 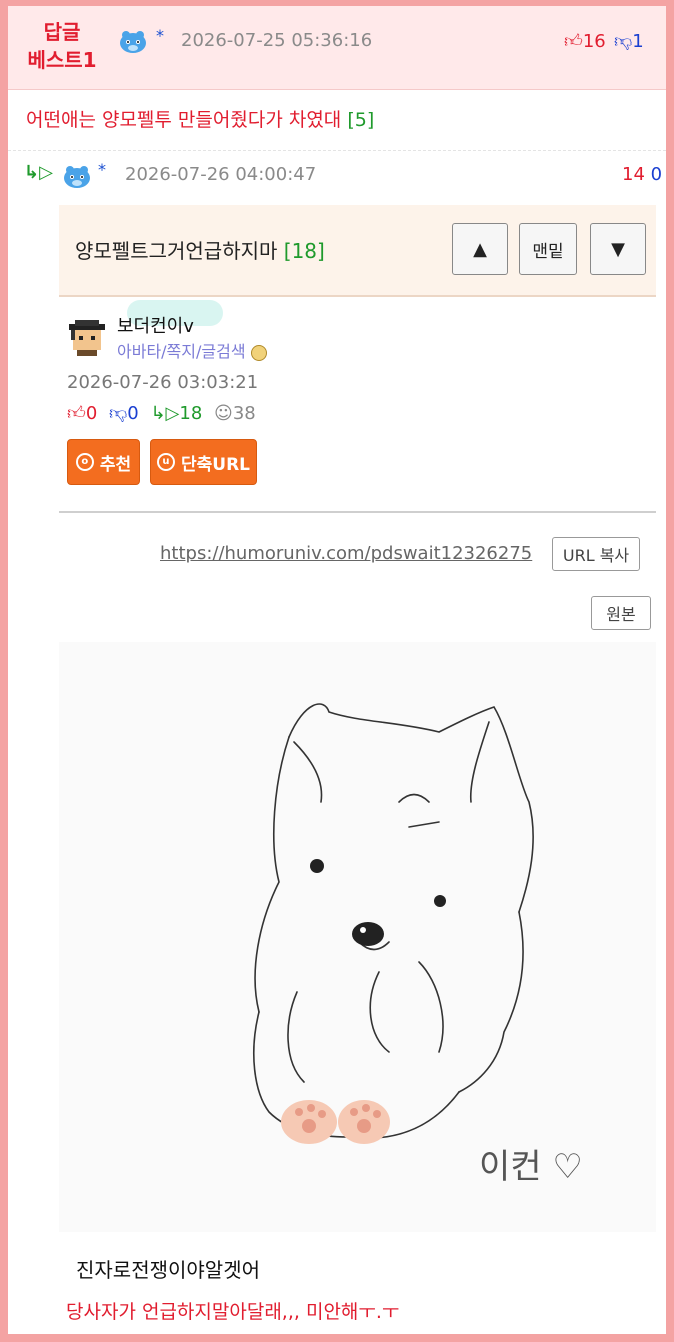 What do you see at coordinates (165, 413) in the screenshot?
I see `reply-icon: ↳▷` at bounding box center [165, 413].